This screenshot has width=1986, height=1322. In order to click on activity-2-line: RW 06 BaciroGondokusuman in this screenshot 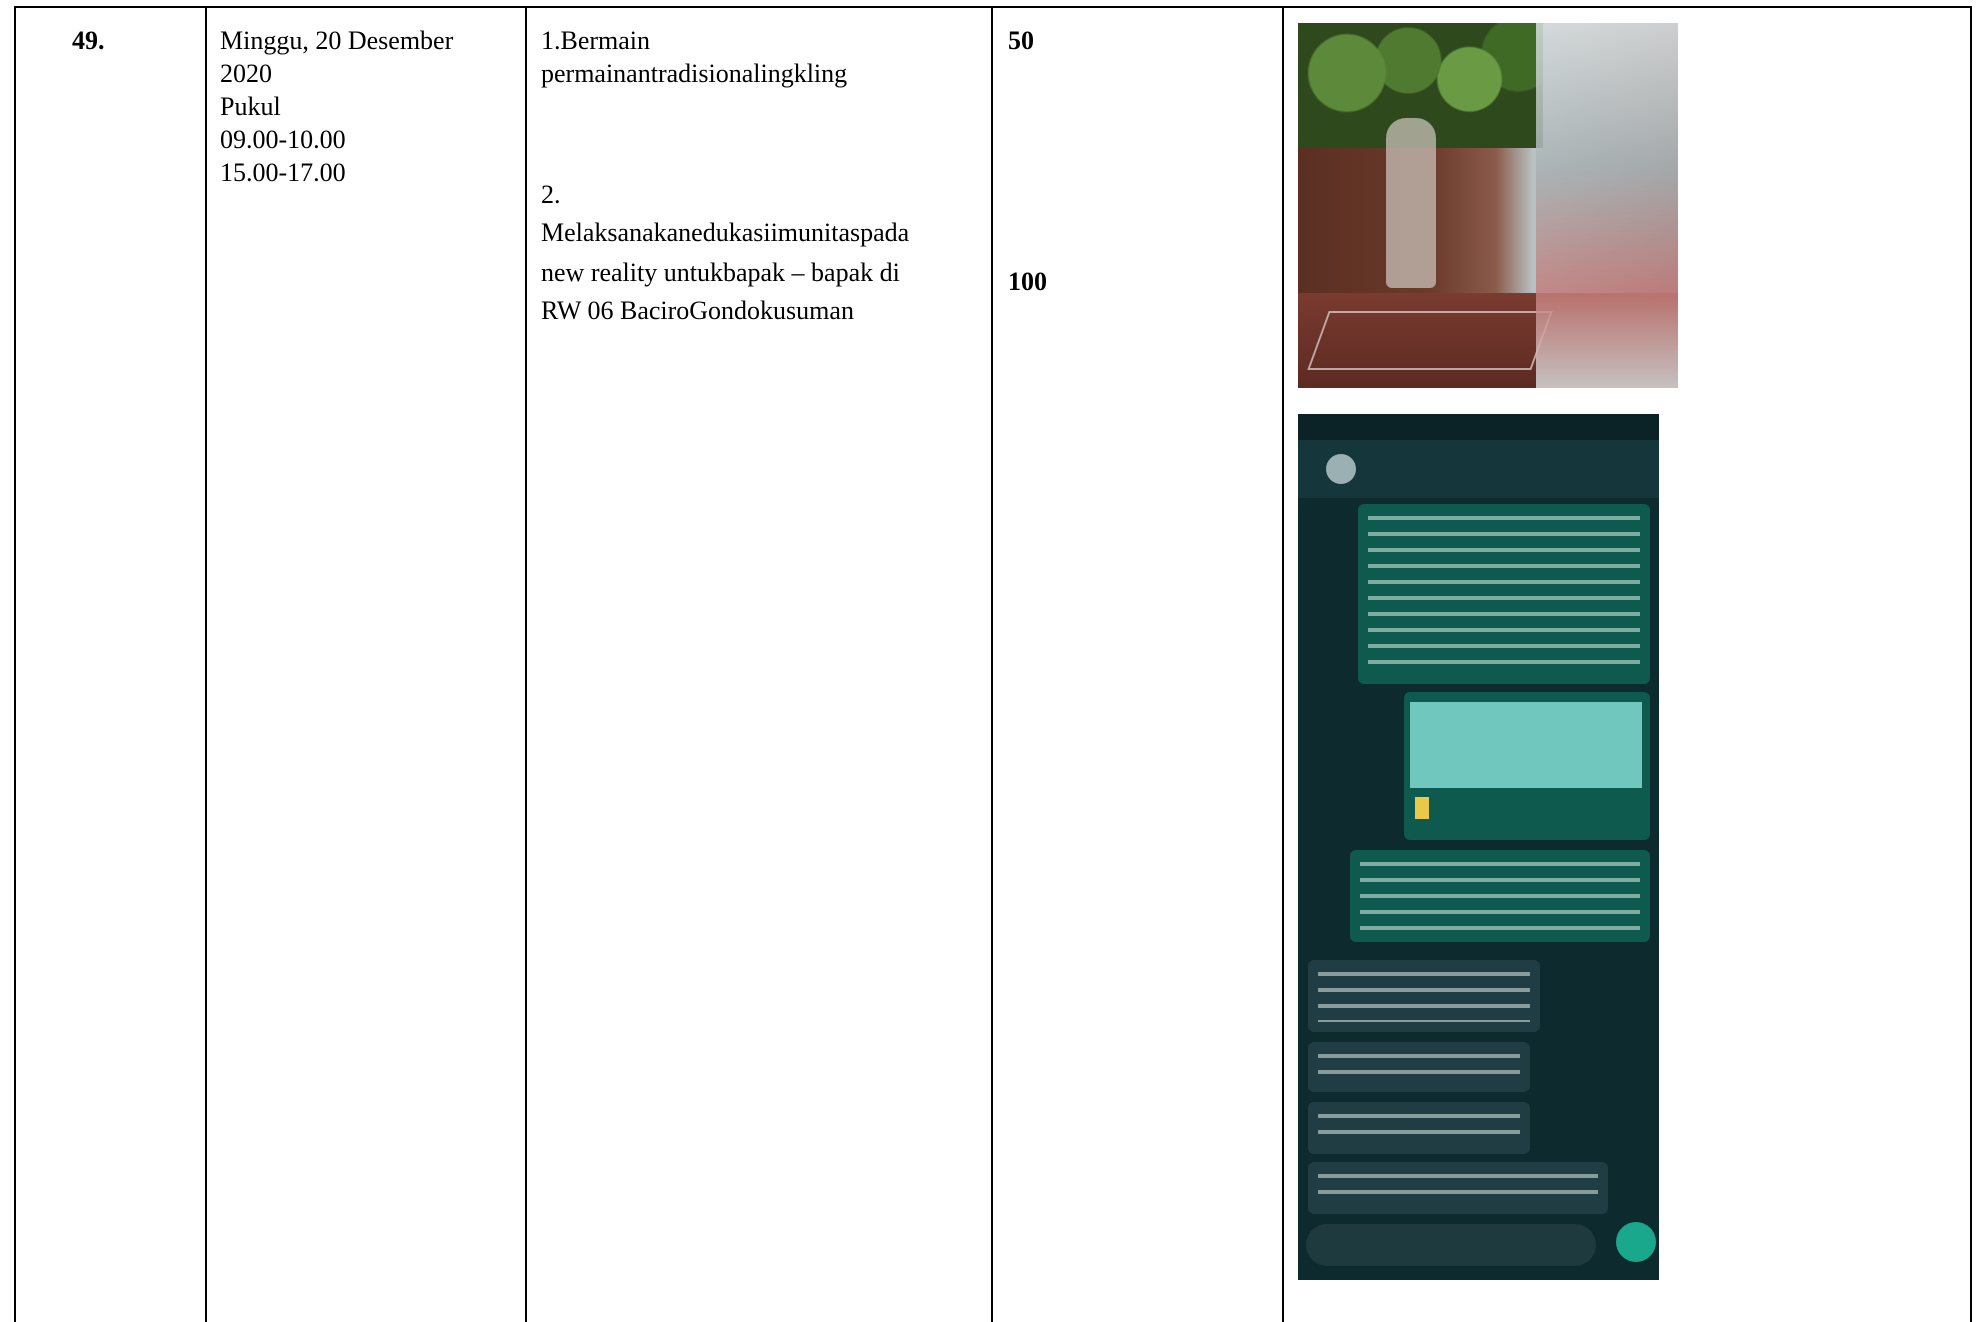, I will do `click(697, 310)`.